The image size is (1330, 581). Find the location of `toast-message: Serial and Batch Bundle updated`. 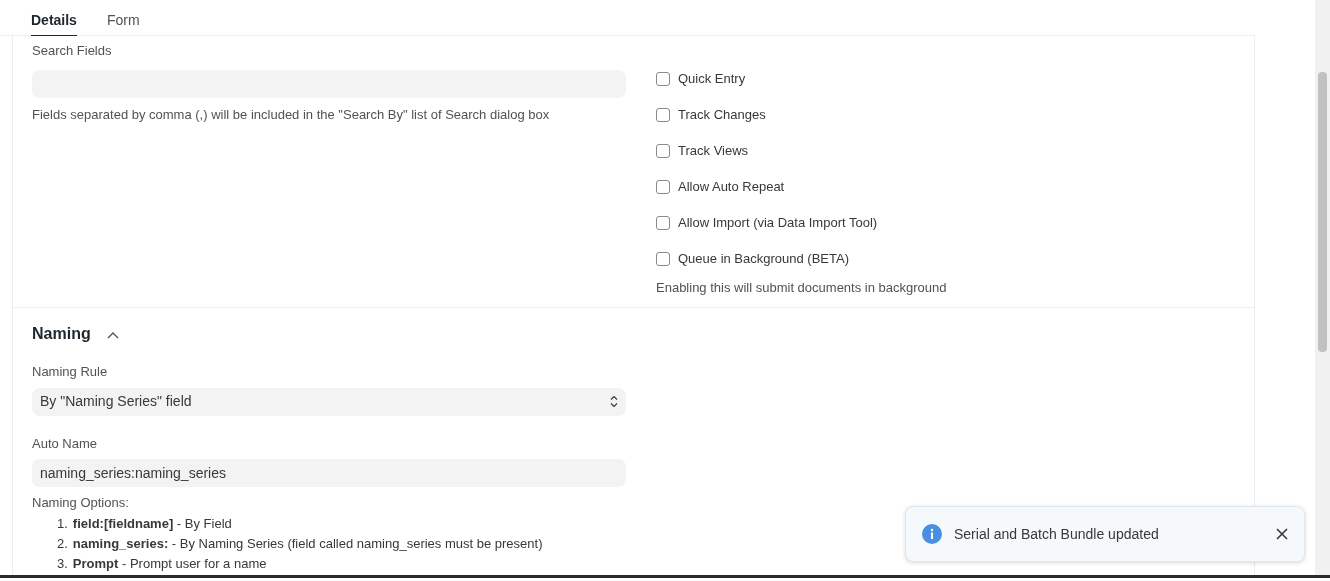

toast-message: Serial and Batch Bundle updated is located at coordinates (1057, 534).